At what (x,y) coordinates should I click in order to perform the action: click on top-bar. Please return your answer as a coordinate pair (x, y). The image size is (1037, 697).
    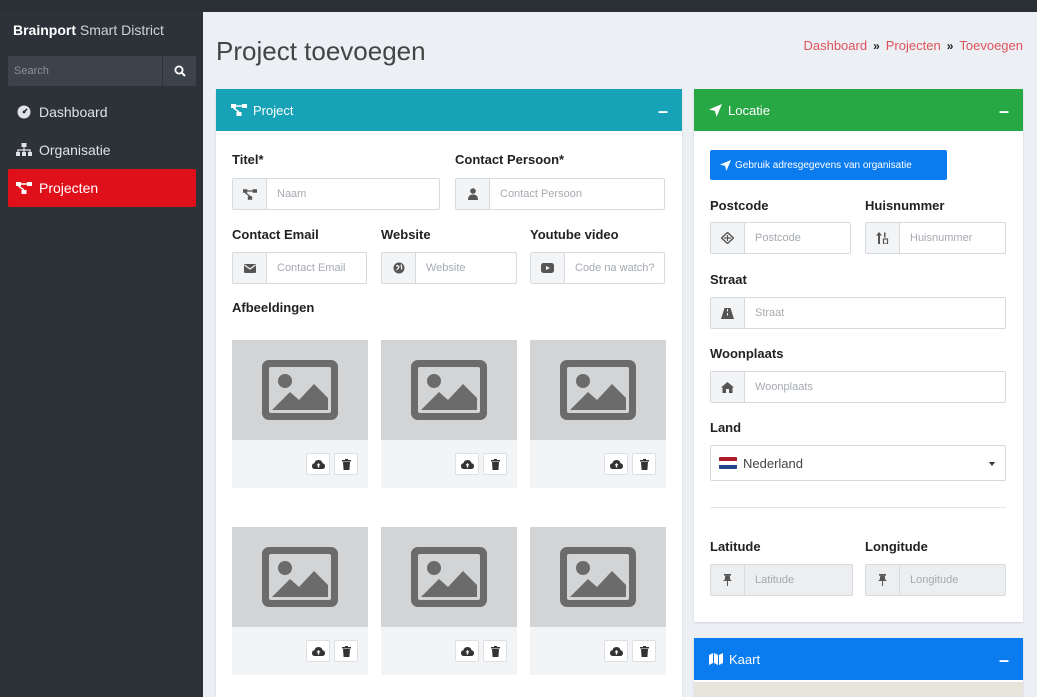
    Looking at the image, I should click on (518, 6).